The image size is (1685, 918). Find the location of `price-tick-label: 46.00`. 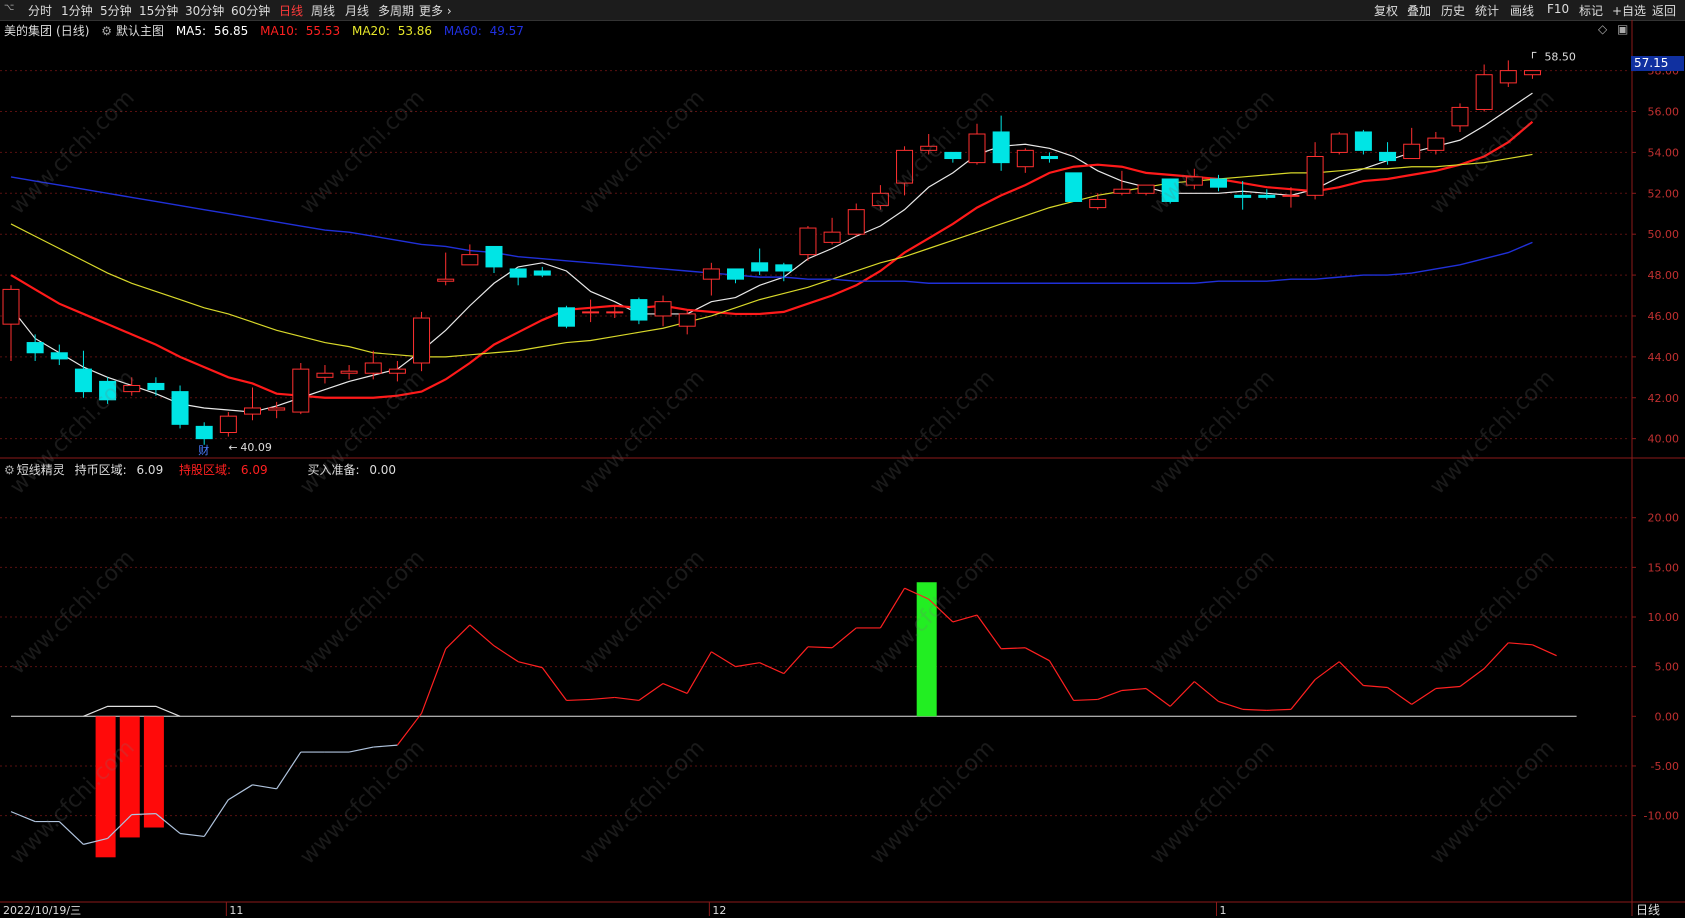

price-tick-label: 46.00 is located at coordinates (1664, 316).